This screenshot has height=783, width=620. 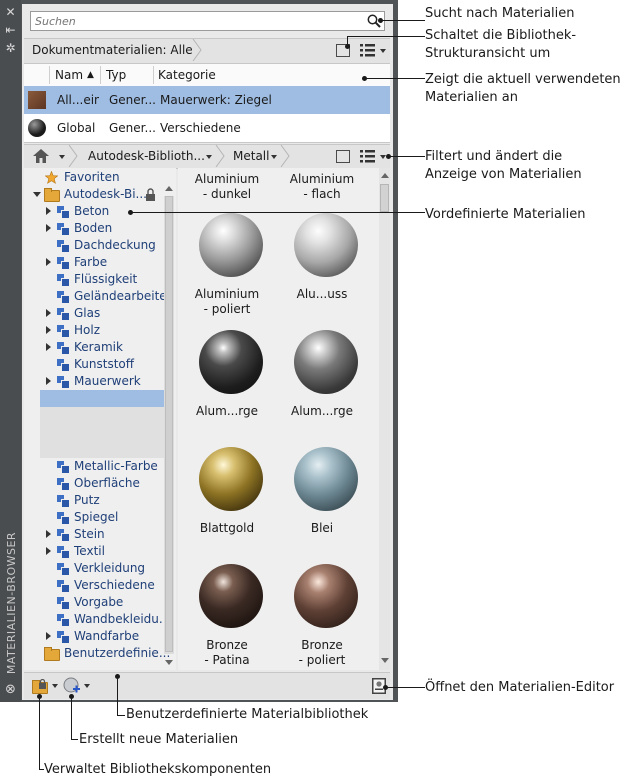 I want to click on home-dropdown-icon, so click(x=62, y=157).